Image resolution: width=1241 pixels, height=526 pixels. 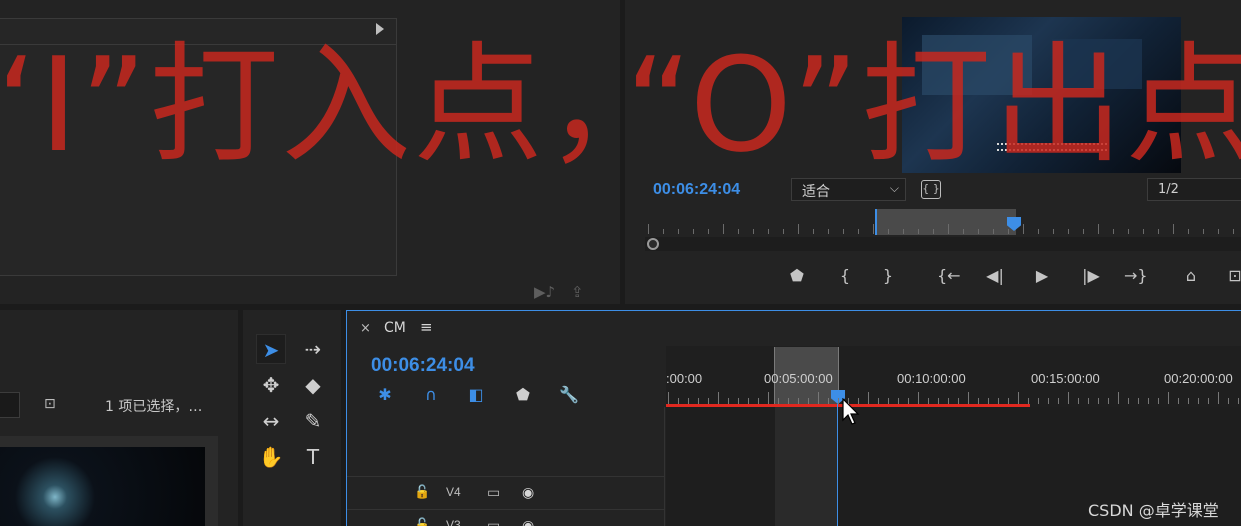 I want to click on slip-tool: ↔, so click(x=271, y=421).